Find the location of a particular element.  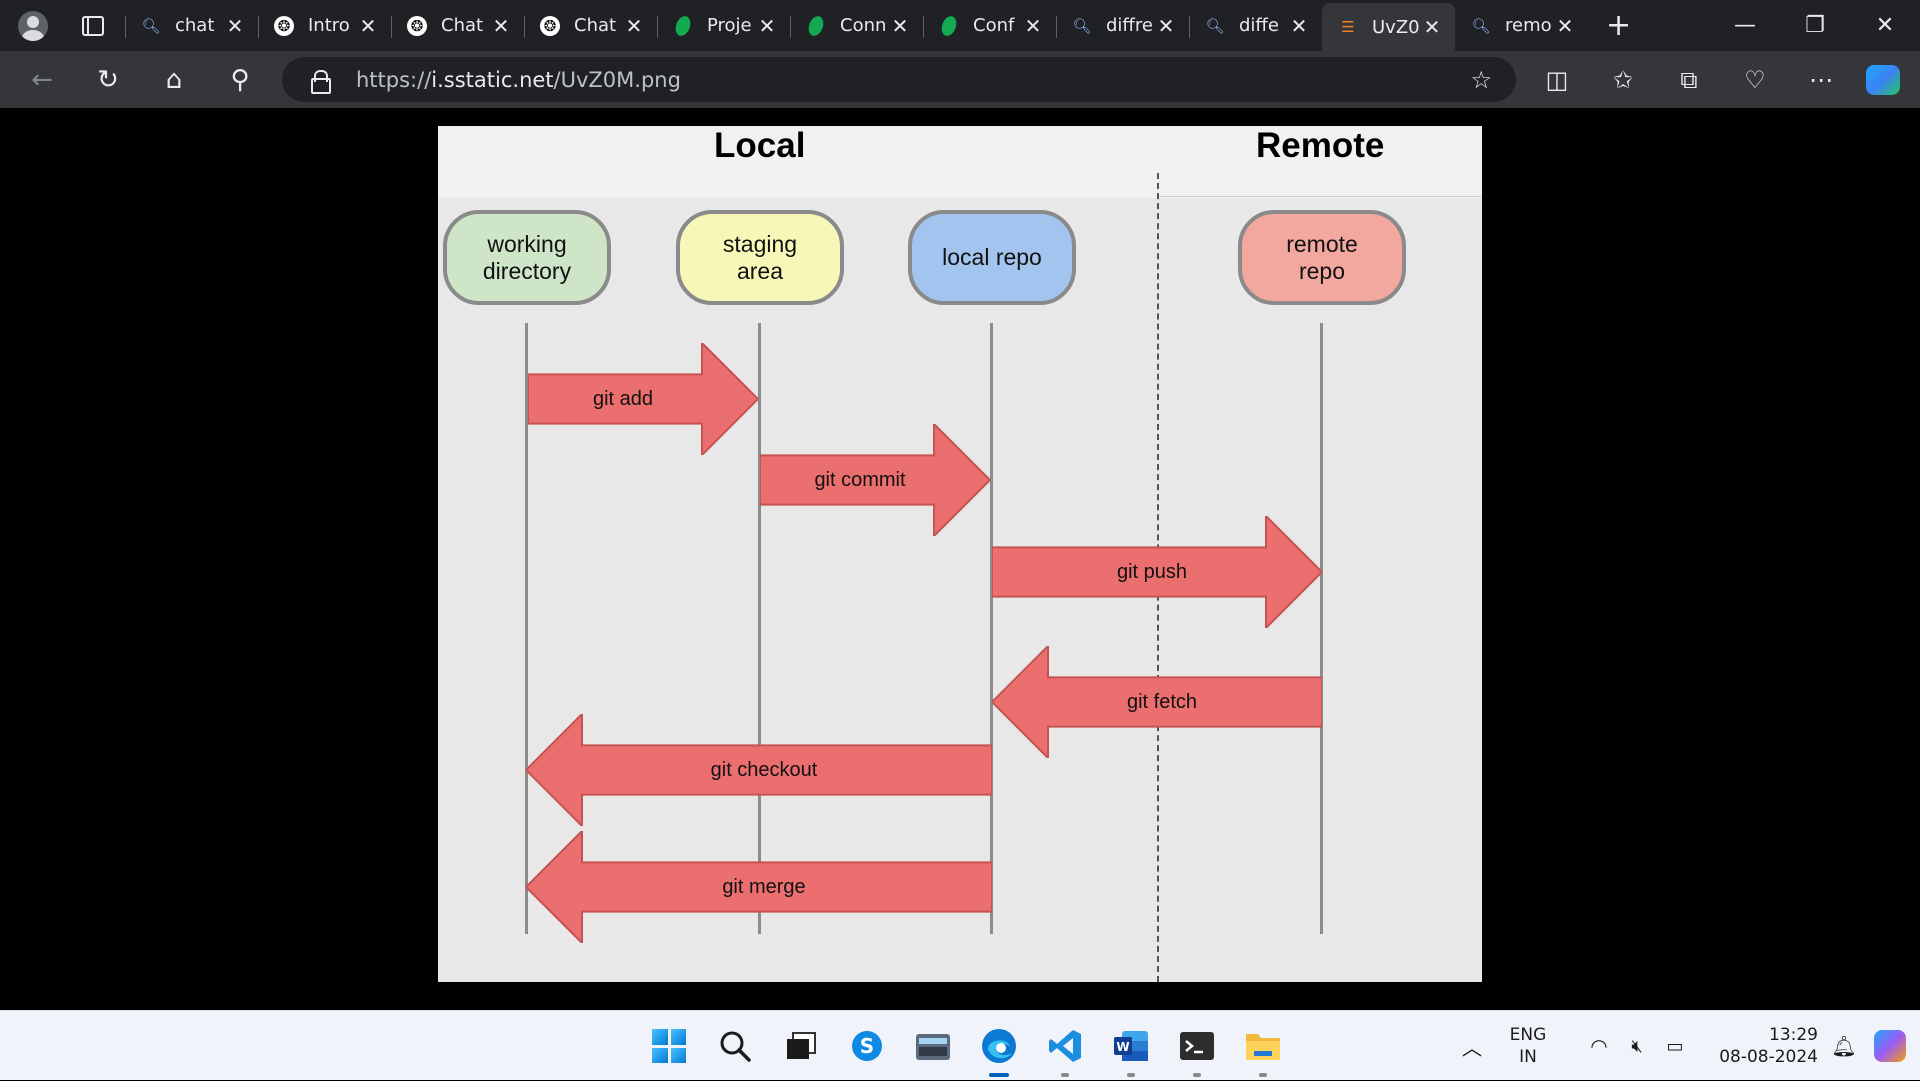

wifi-icon: ◠ is located at coordinates (1599, 1046).